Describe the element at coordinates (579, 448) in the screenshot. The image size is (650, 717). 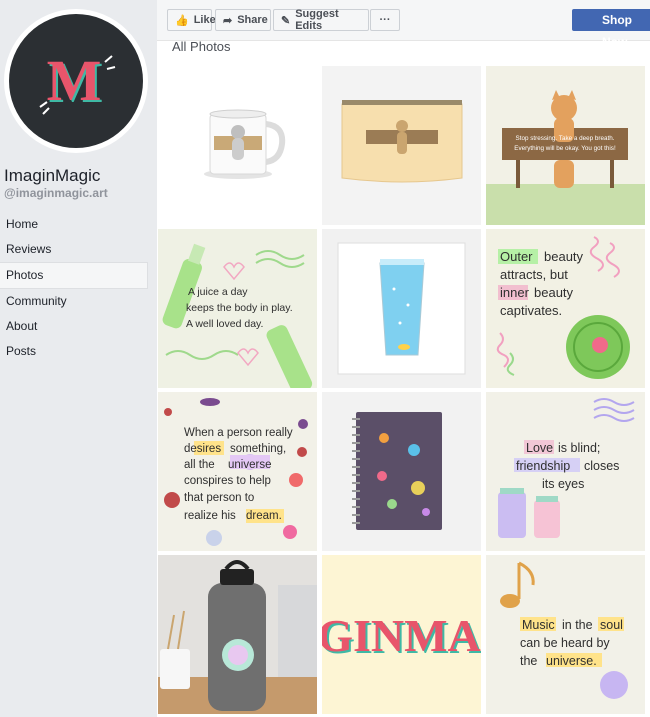
I see `svg-text: is blind;` at that location.